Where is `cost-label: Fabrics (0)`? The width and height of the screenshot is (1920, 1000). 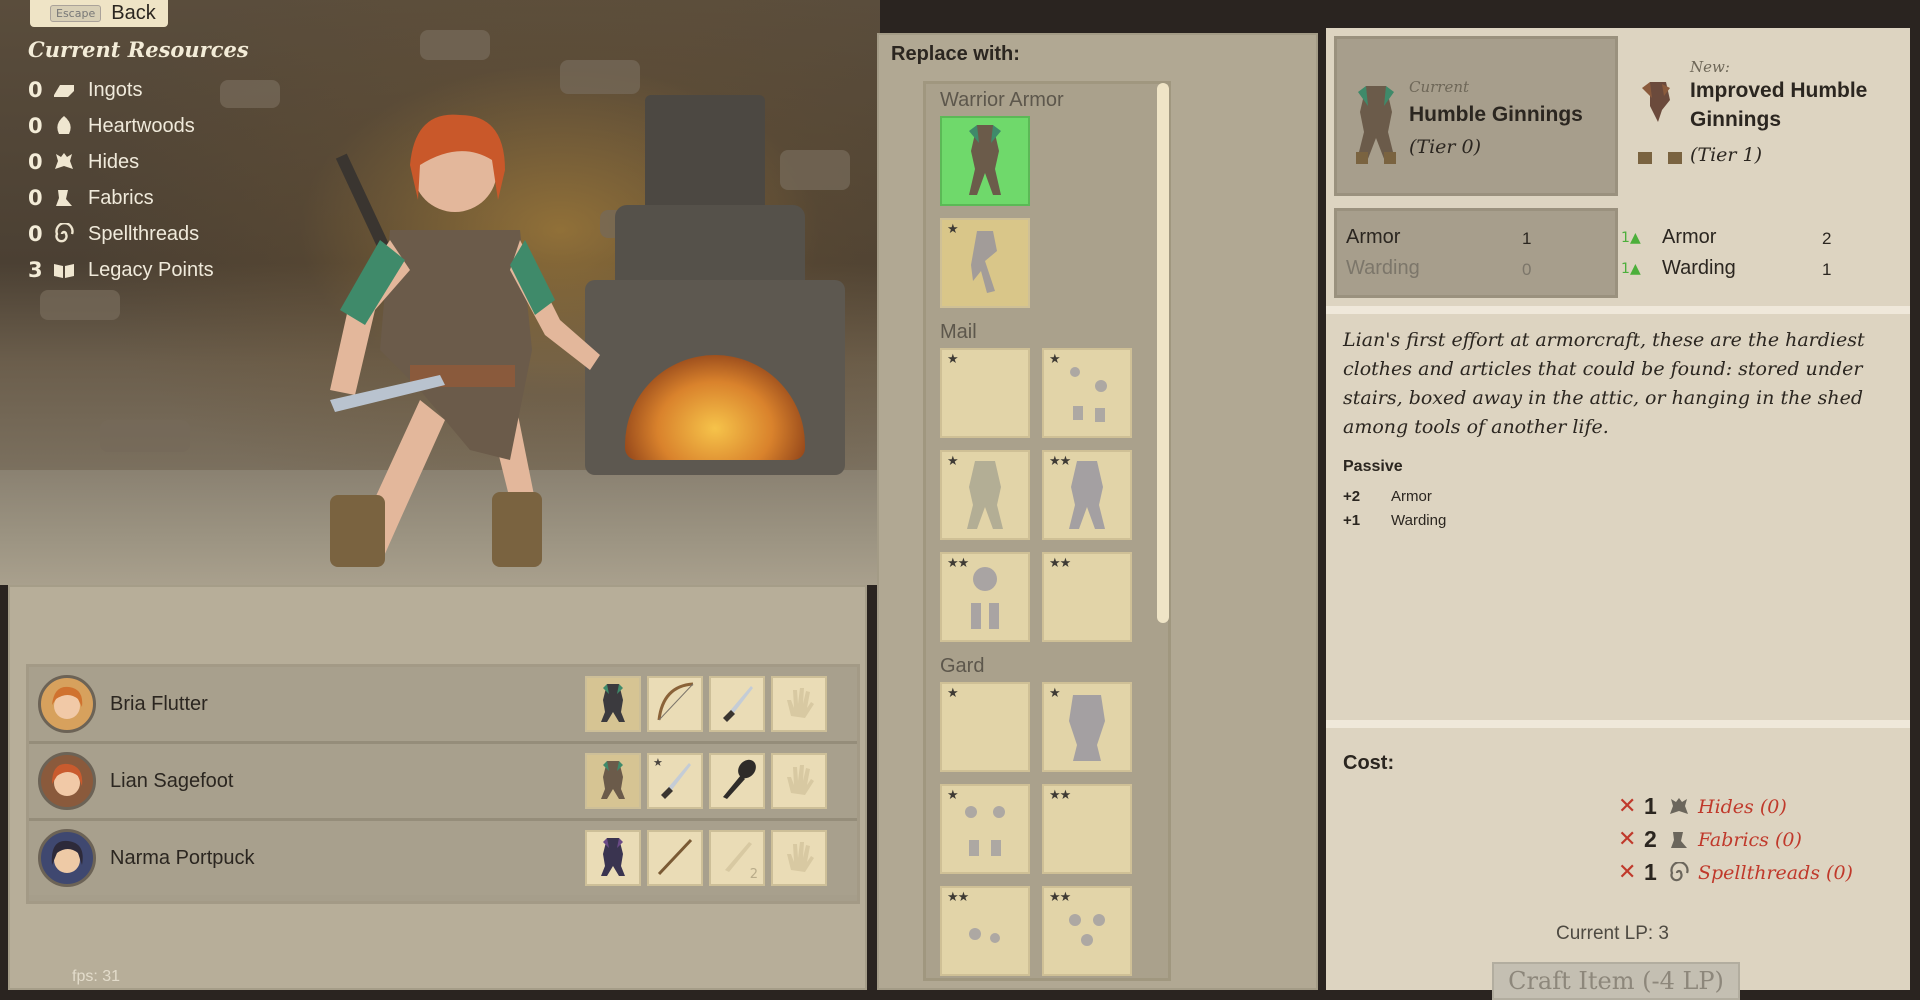
cost-label: Fabrics (0) is located at coordinates (1750, 839).